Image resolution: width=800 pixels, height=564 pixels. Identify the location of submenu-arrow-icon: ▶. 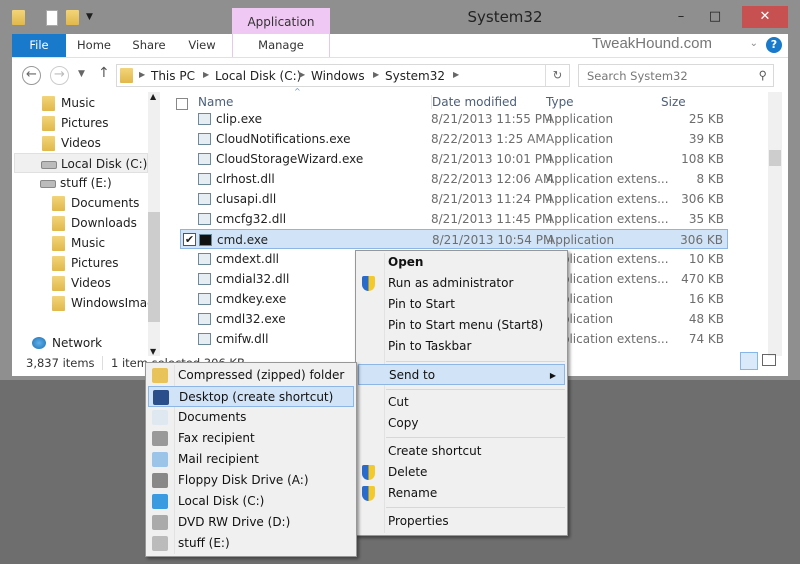
(552, 375).